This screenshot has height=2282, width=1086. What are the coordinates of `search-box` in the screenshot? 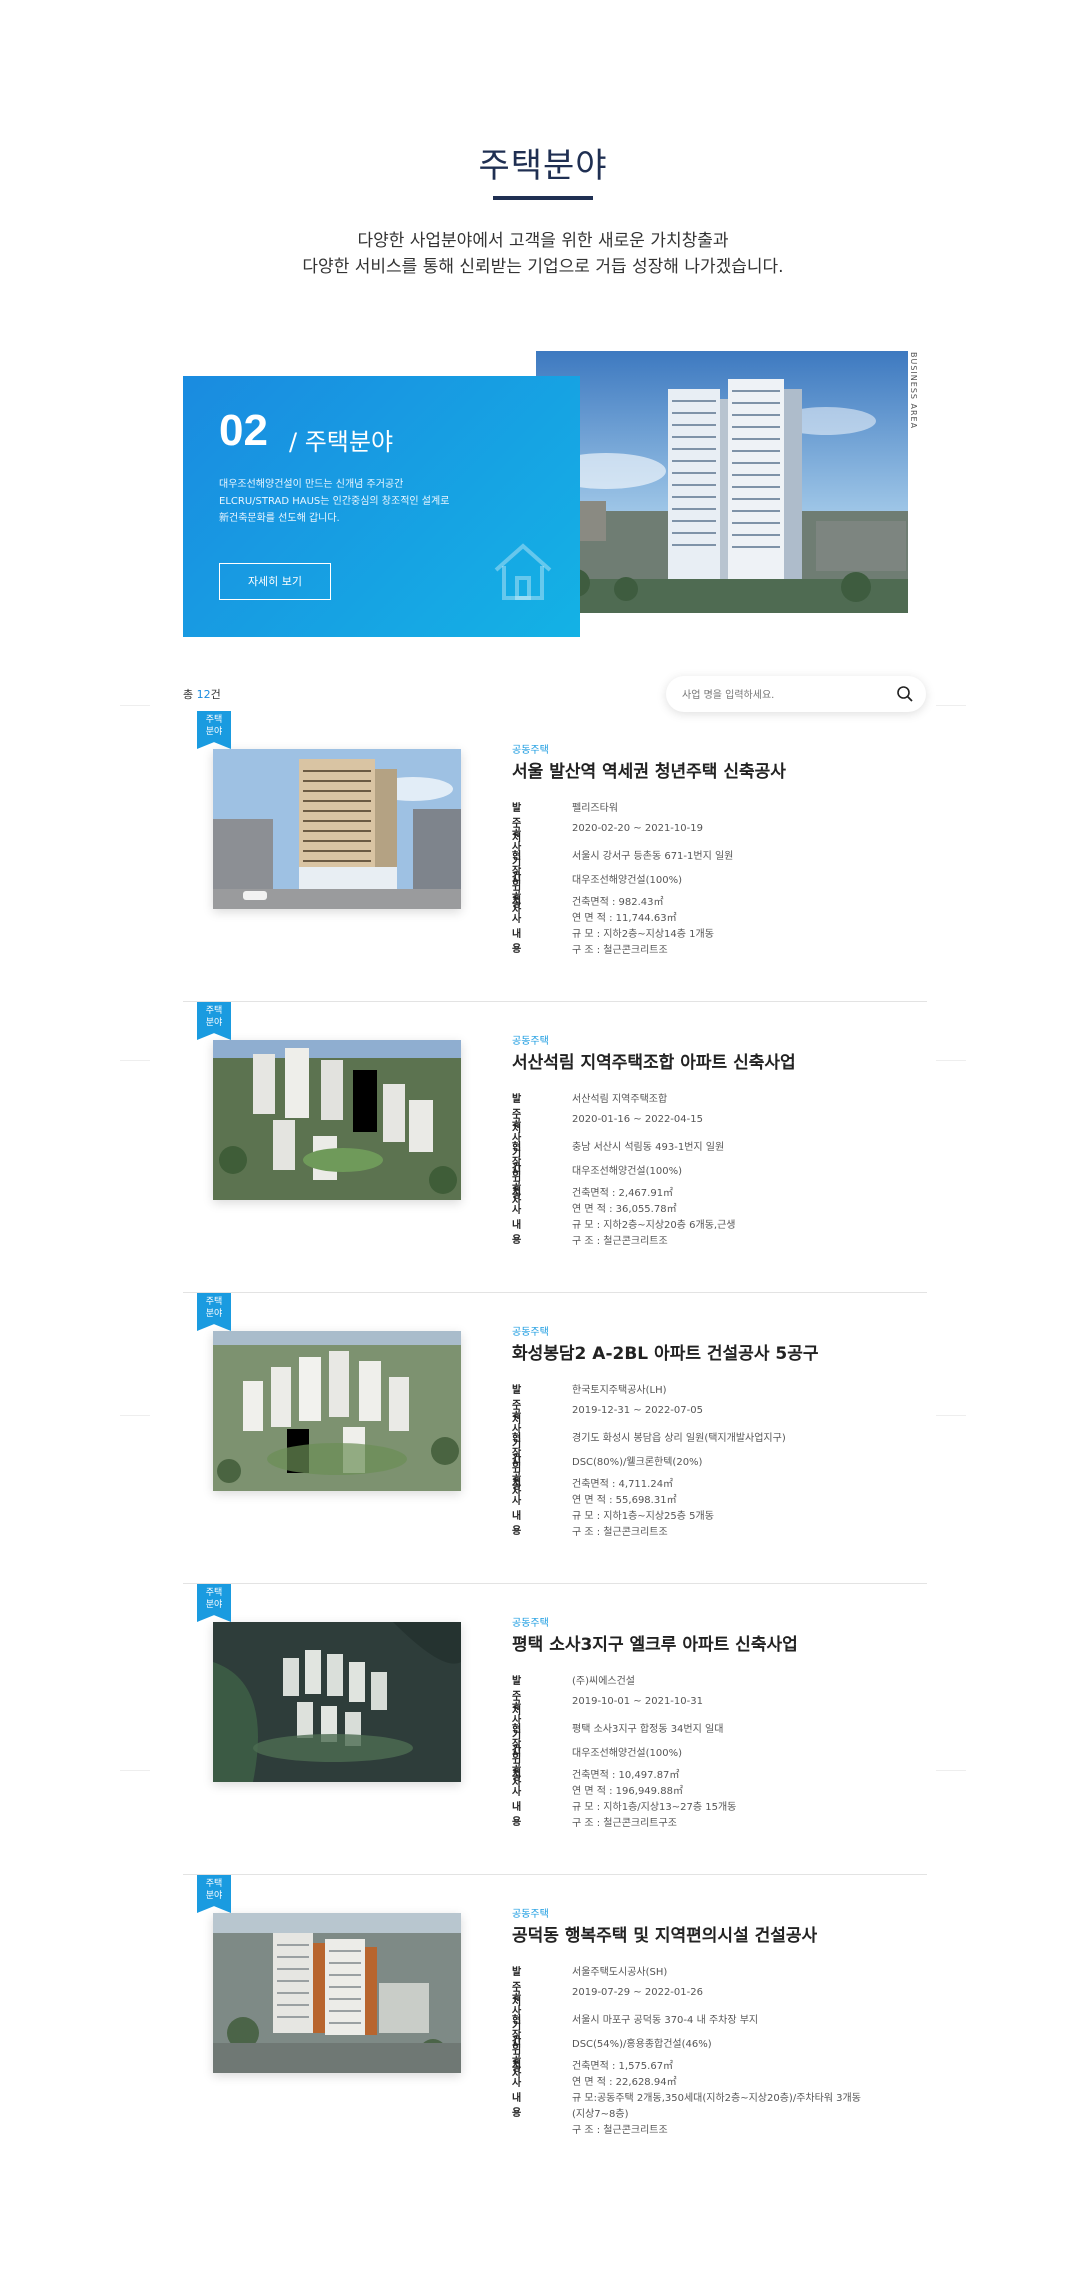 It's located at (796, 694).